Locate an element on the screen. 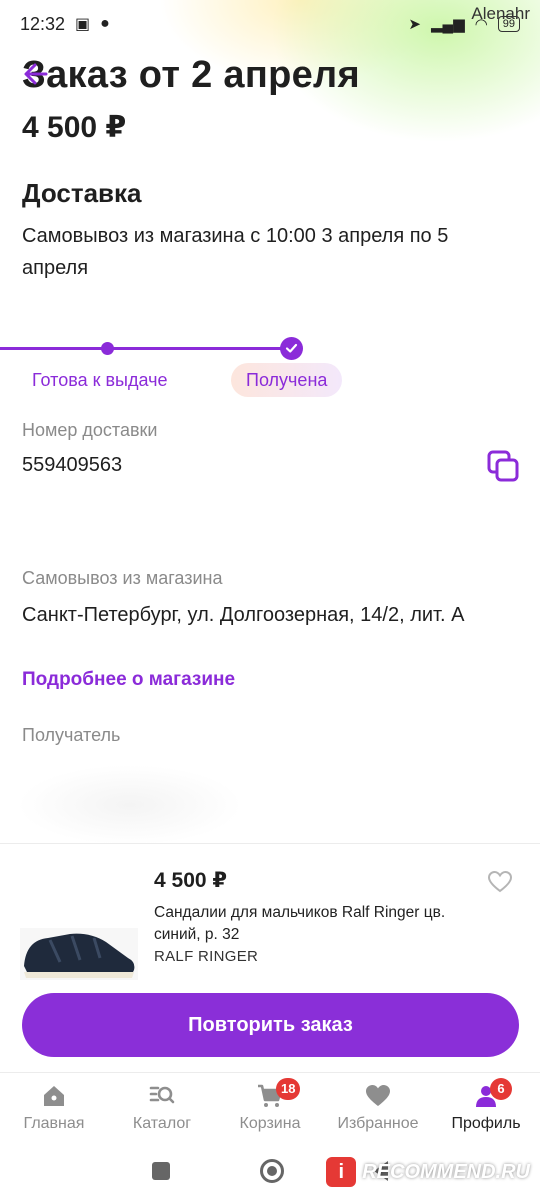 This screenshot has height=1200, width=540. store-details-link: Подробнее о магазине is located at coordinates (128, 680).